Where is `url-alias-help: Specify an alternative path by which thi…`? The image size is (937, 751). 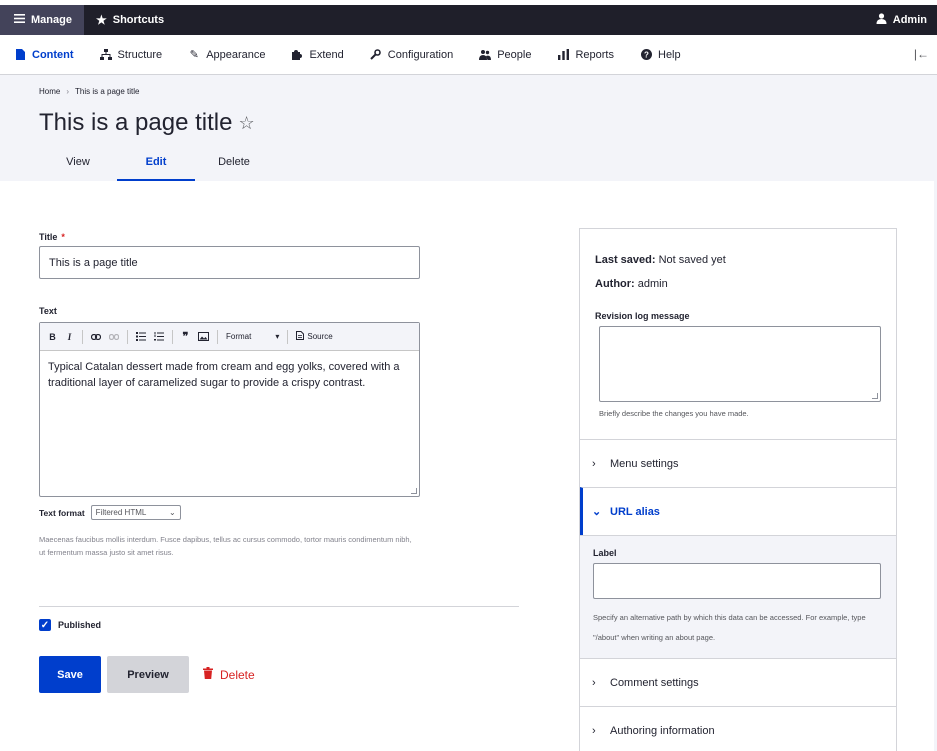
url-alias-help: Specify an alternative path by which thi… is located at coordinates (729, 627).